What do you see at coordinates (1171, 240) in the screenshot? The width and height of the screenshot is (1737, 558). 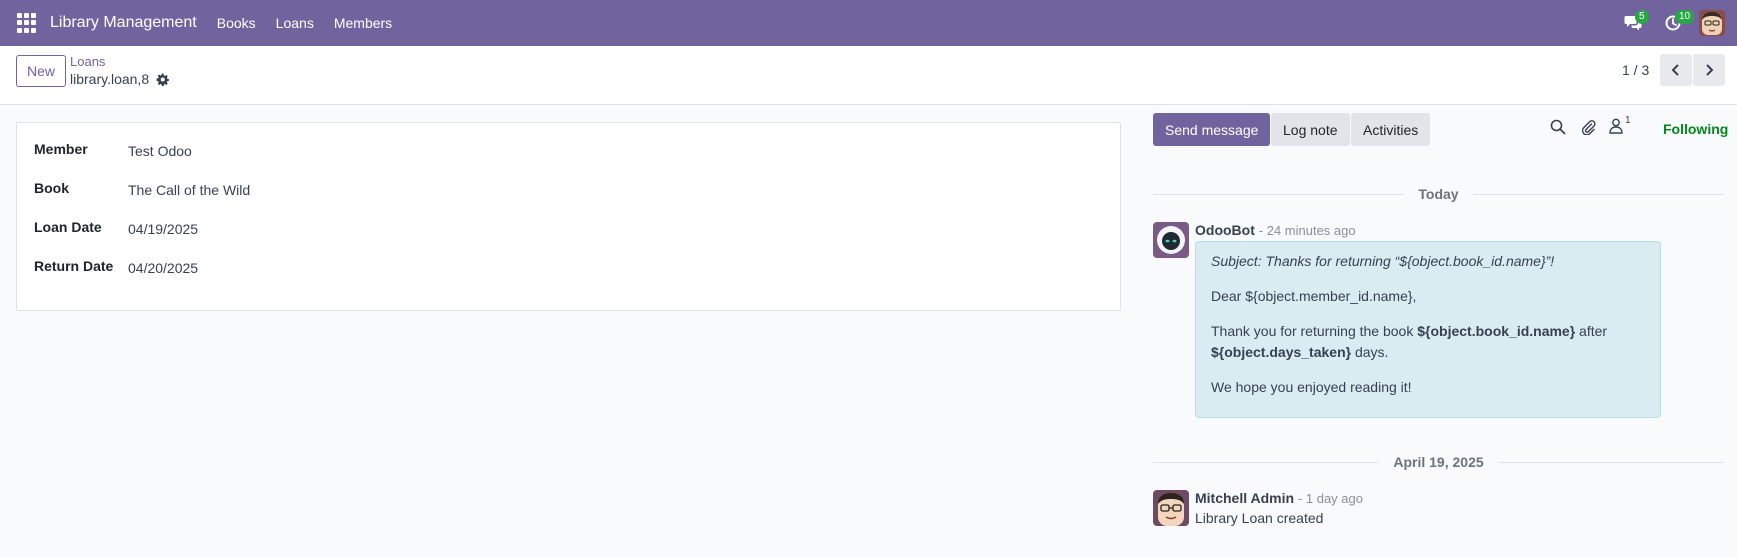 I see `odoobot-avatar` at bounding box center [1171, 240].